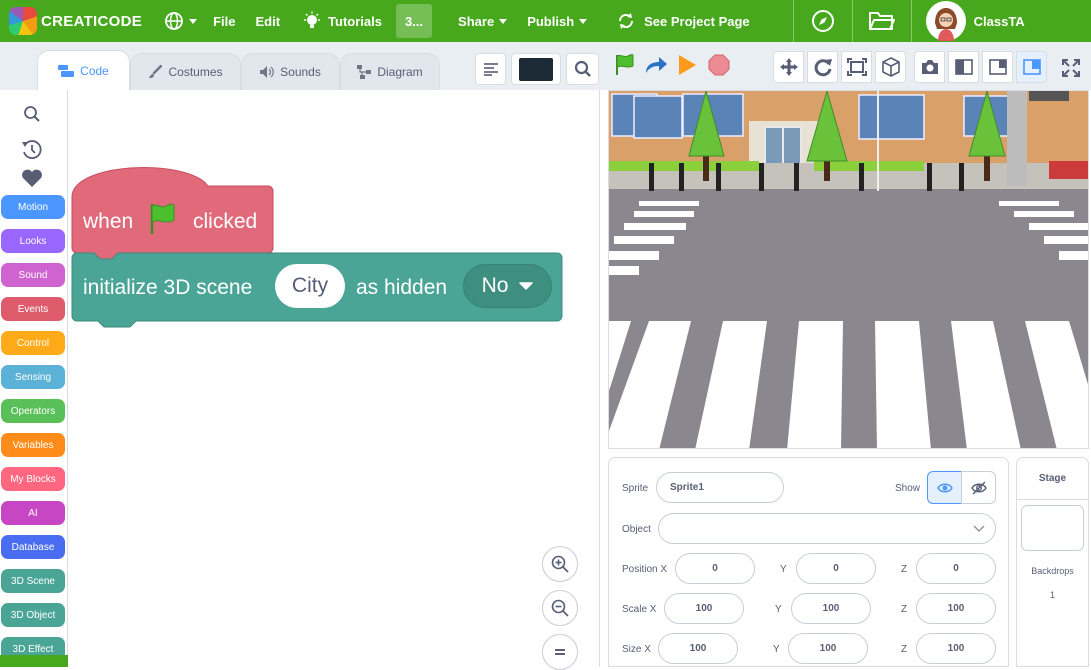 This screenshot has width=1091, height=670. I want to click on normal-stage-button, so click(997, 67).